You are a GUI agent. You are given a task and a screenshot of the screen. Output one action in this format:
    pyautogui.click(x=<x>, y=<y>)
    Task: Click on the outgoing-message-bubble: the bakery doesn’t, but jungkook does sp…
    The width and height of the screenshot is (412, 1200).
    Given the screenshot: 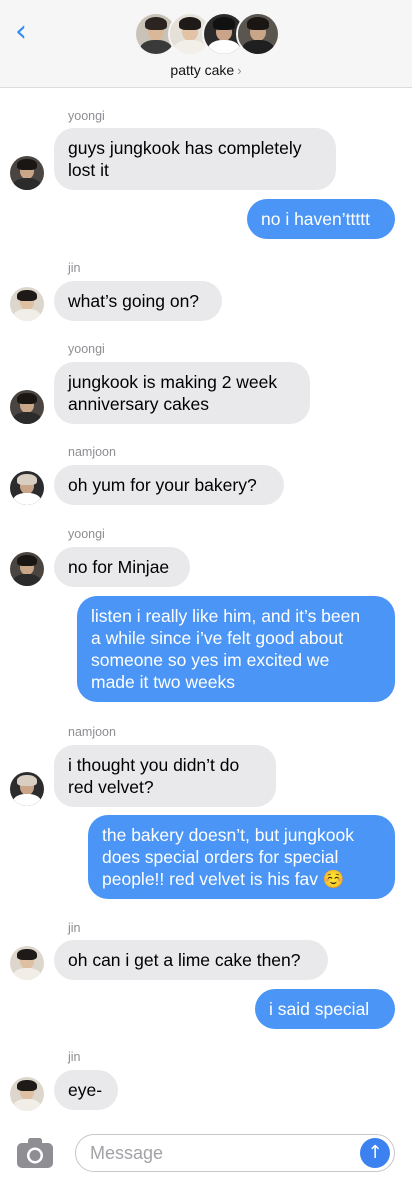 What is the action you would take?
    pyautogui.click(x=241, y=857)
    